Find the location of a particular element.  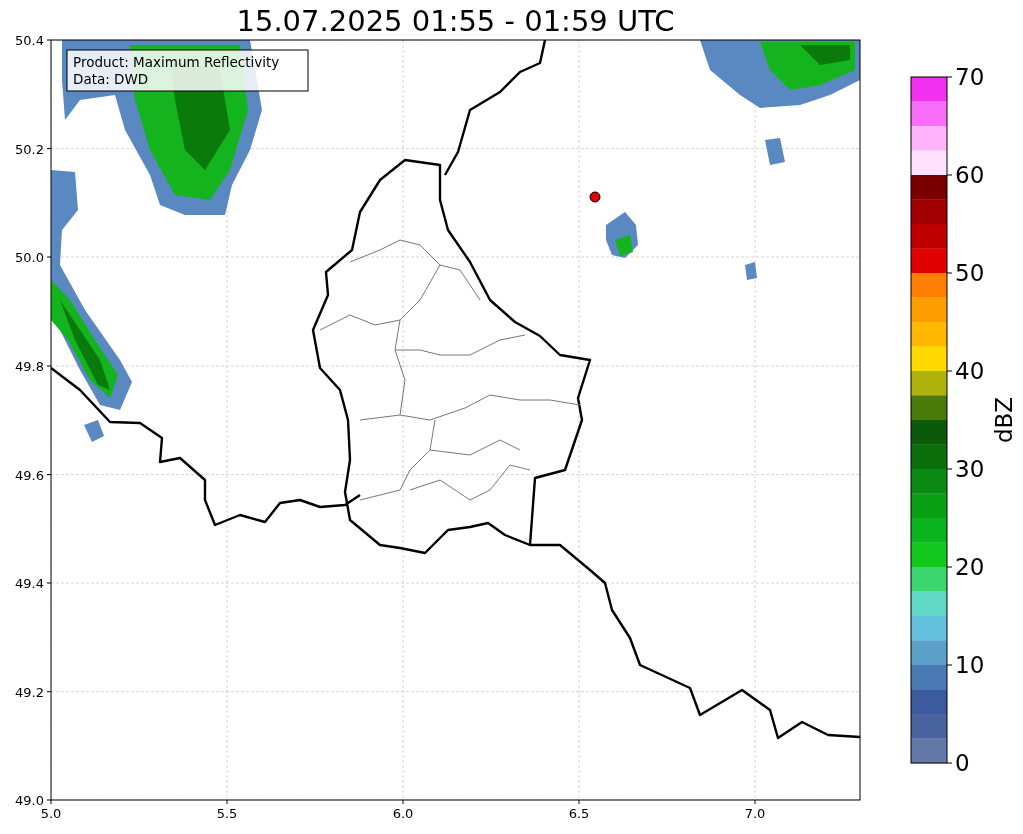

chart-title: 15.07.2025 01:55 - 01:59 UTC is located at coordinates (455, 21).